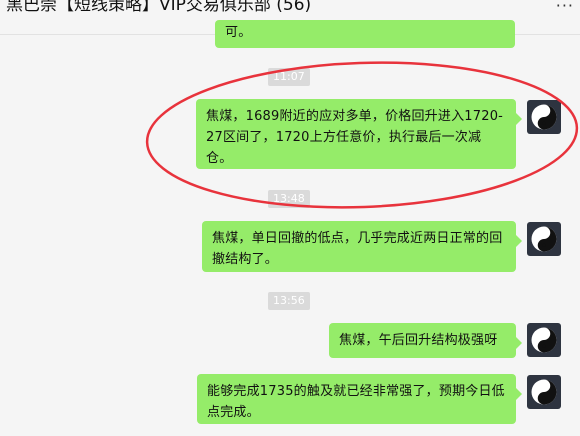  What do you see at coordinates (565, 7) in the screenshot?
I see `more-icon: ···` at bounding box center [565, 7].